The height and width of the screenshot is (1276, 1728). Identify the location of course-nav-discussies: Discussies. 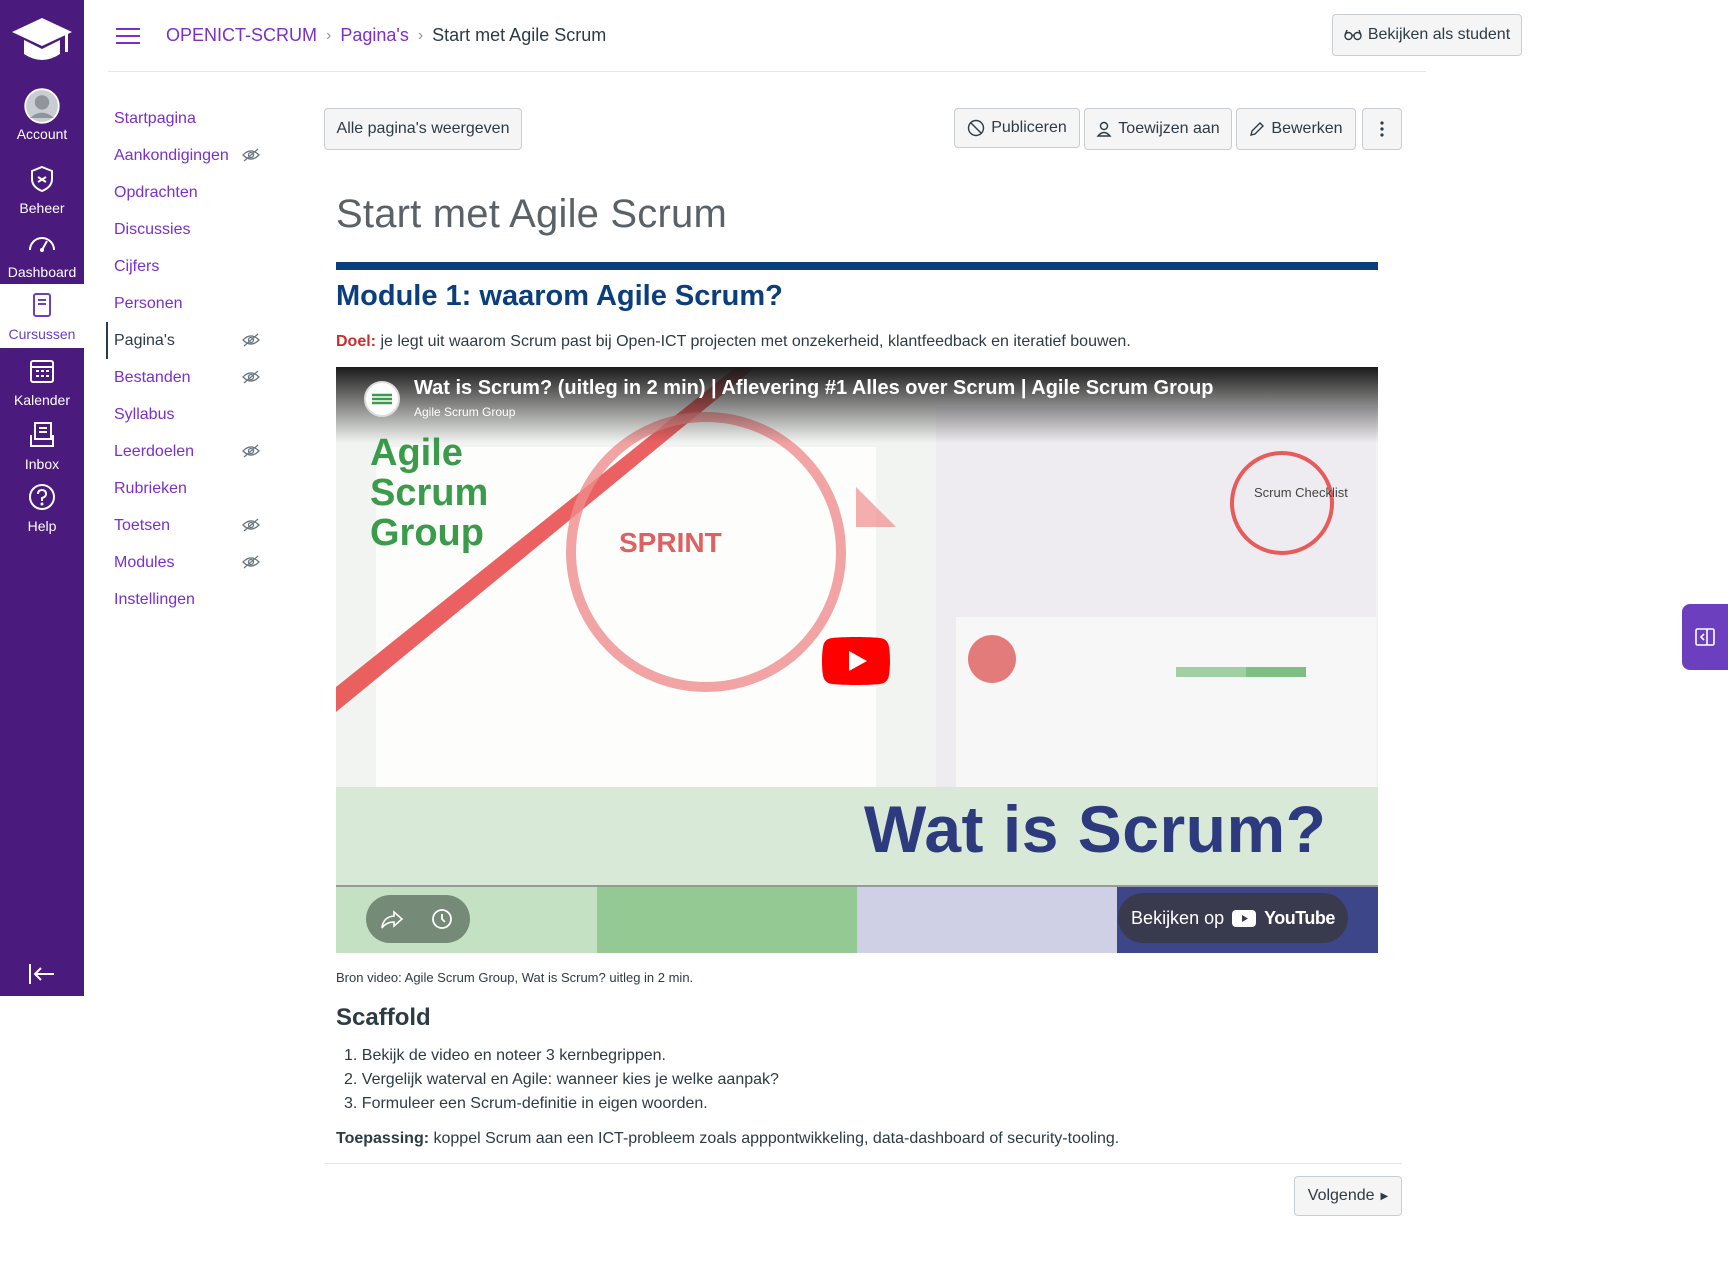
(188, 229).